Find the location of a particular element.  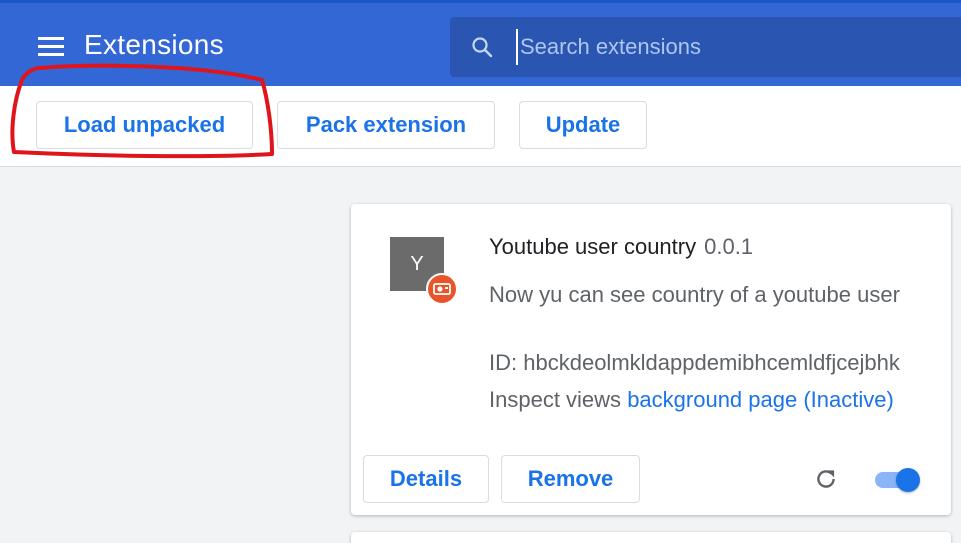

search-icon is located at coordinates (482, 47).